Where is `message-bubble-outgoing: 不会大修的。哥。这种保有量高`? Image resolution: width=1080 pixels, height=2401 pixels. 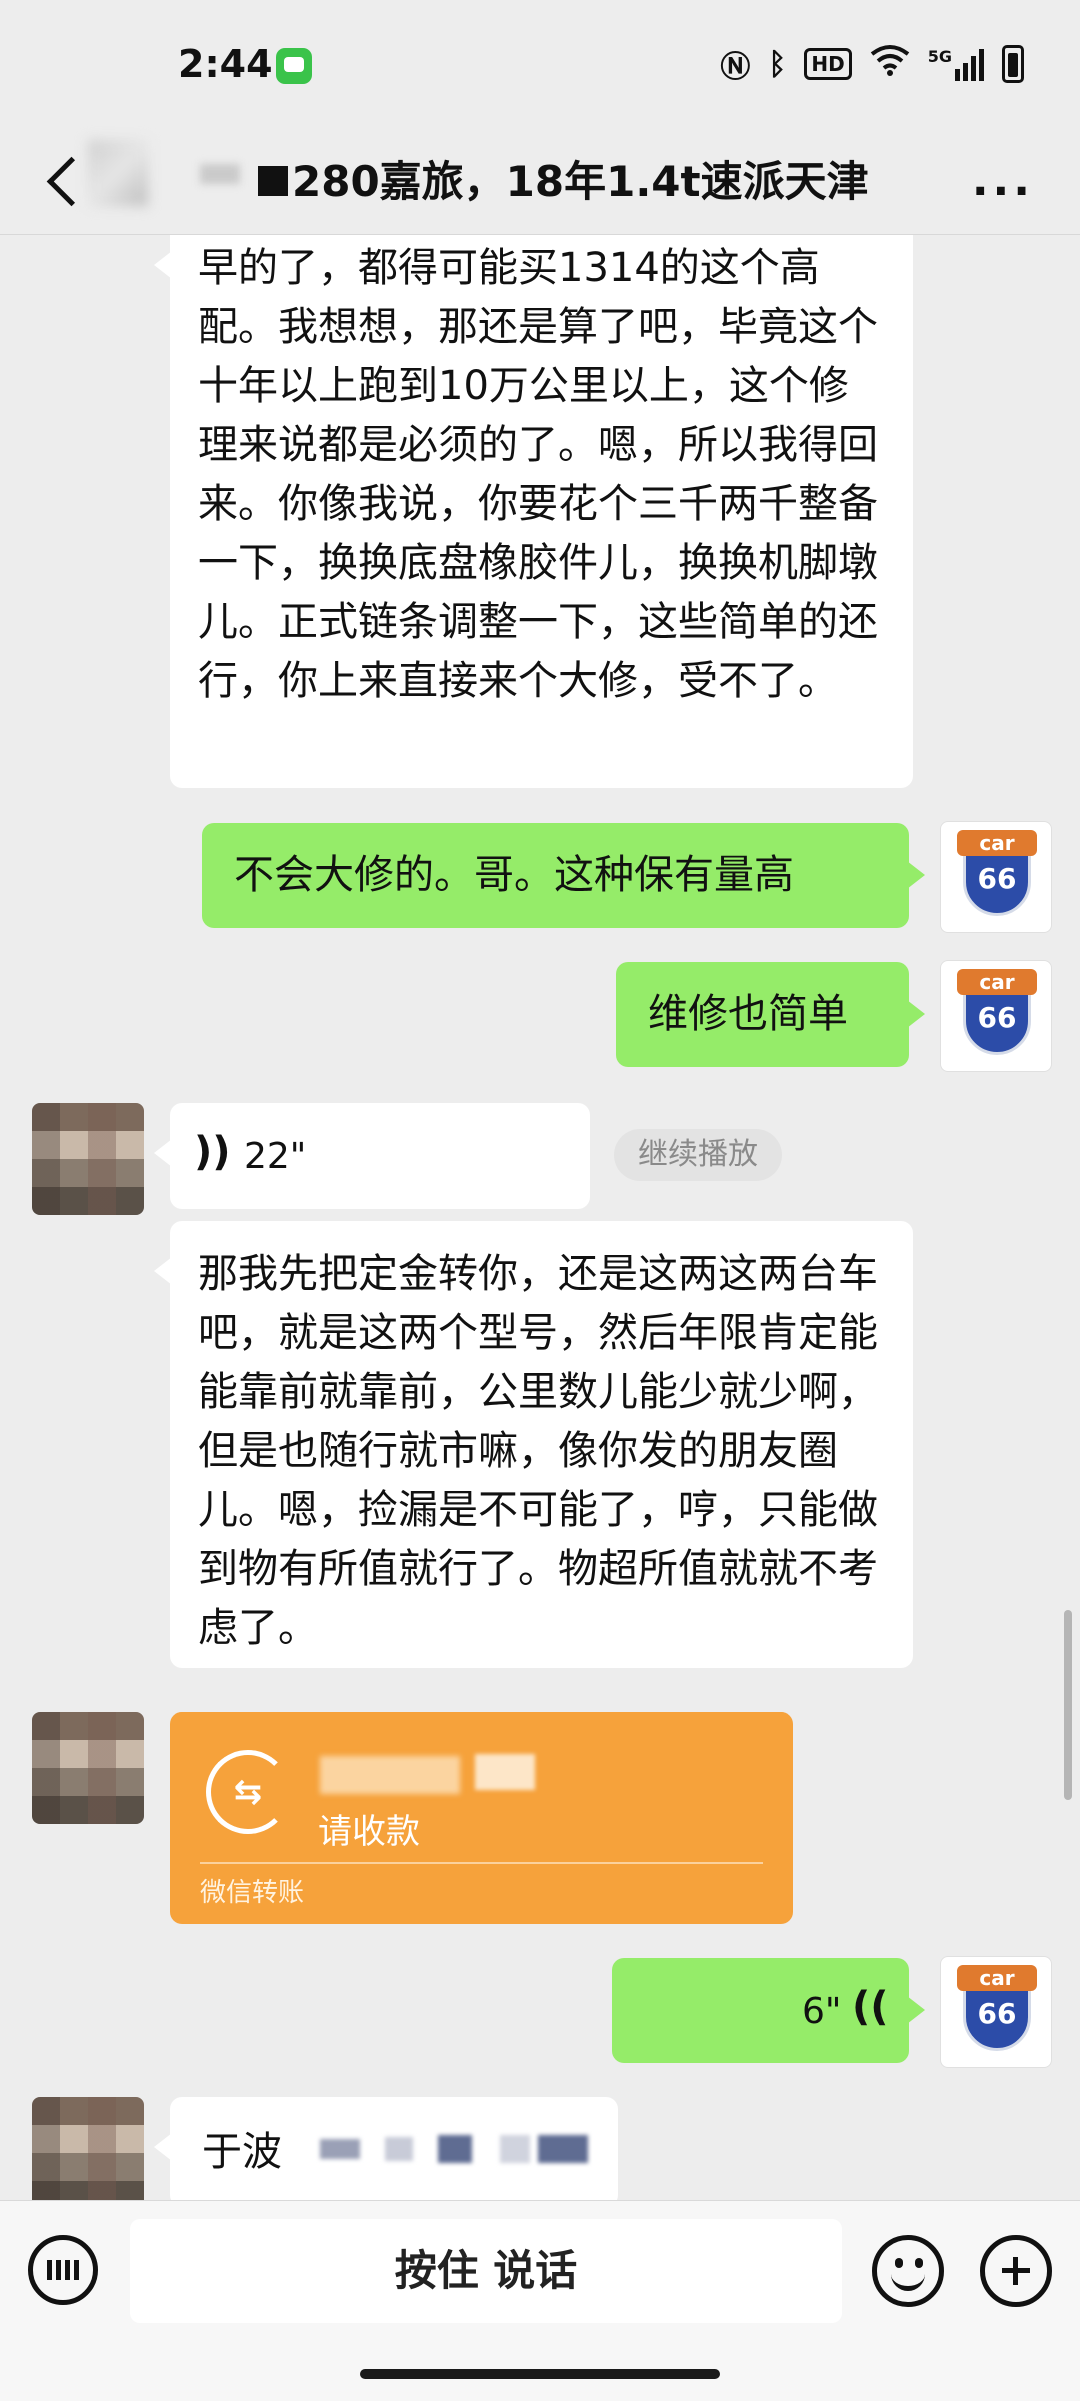 message-bubble-outgoing: 不会大修的。哥。这种保有量高 is located at coordinates (563, 875).